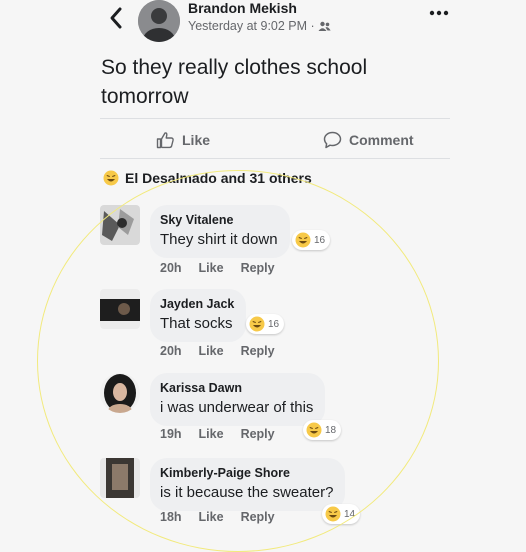  I want to click on like-button: Like, so click(183, 140).